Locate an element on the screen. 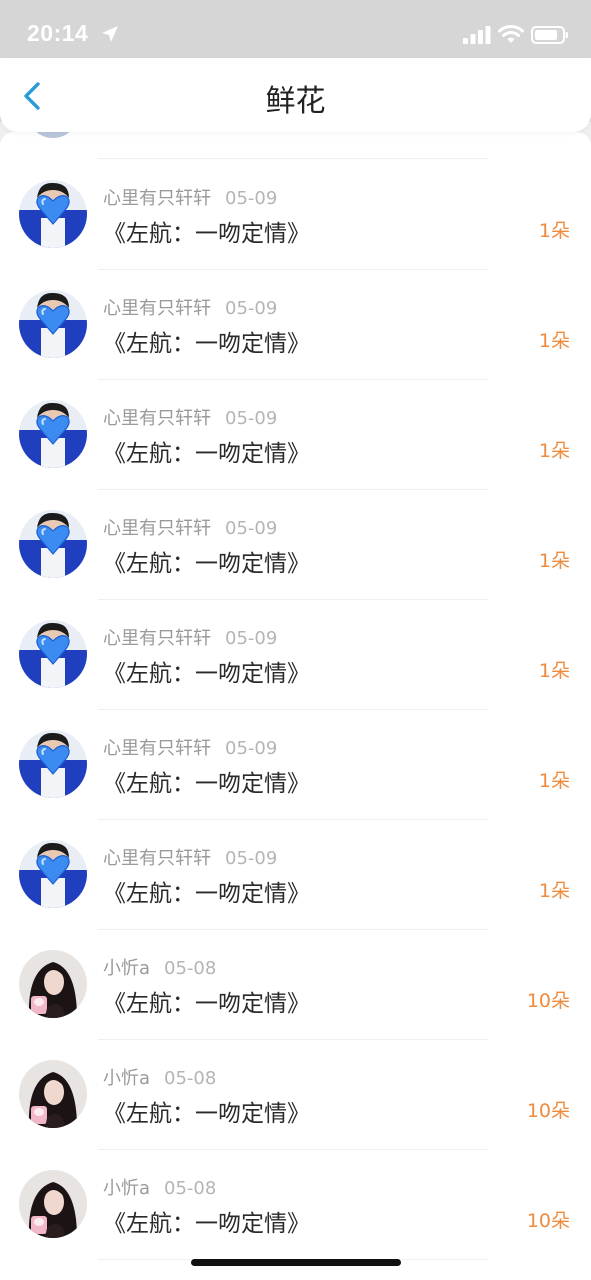 The image size is (591, 1280). signal-icon is located at coordinates (477, 35).